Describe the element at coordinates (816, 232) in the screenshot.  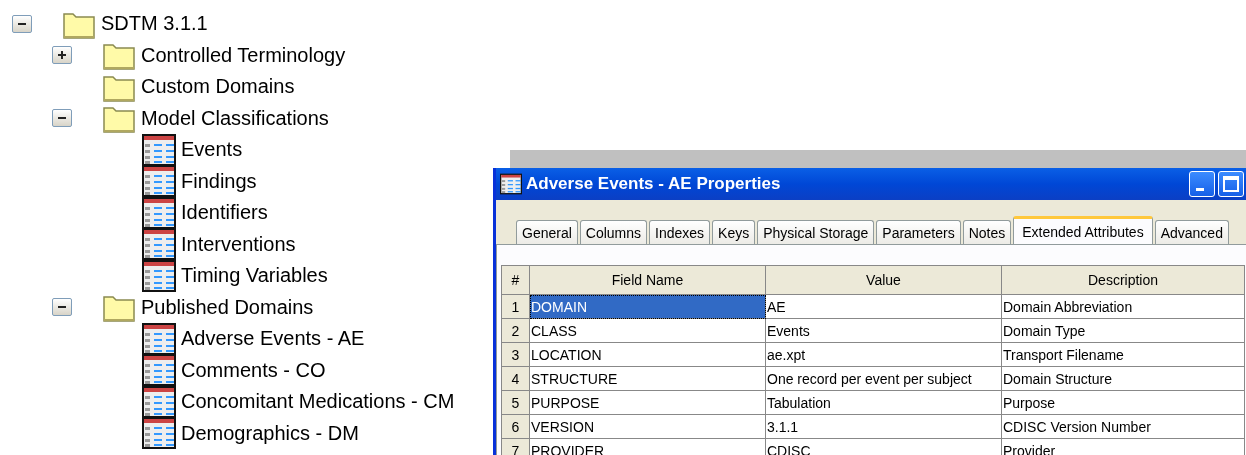
I see `tab: Physical Storage` at that location.